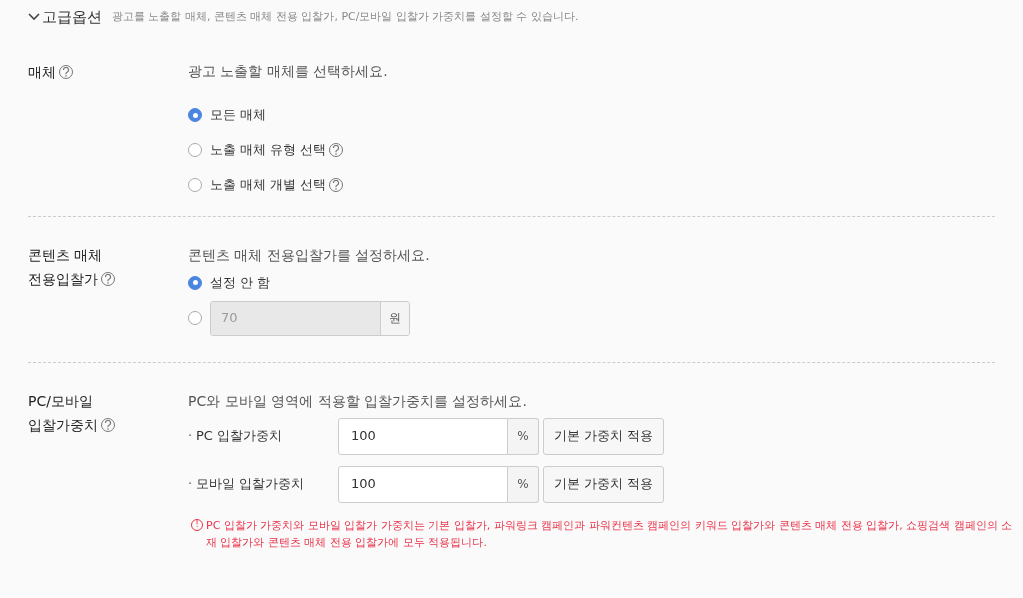 The height and width of the screenshot is (598, 1023). What do you see at coordinates (610, 534) in the screenshot?
I see `notice-text: PC 입찰가 가중치와 모바일 입찰가 가중치는 기본 입찰가, 파워링크 캠페인과 파워컨텐츠 캠페인의 키워드 입찰가와 콘텐츠 매체 전용 입찰가, 쇼핑검색 캠페인의 소재 입찰가와 콘텐츠 매체 전용 입찰가에 모두 적용됩니다.` at bounding box center [610, 534].